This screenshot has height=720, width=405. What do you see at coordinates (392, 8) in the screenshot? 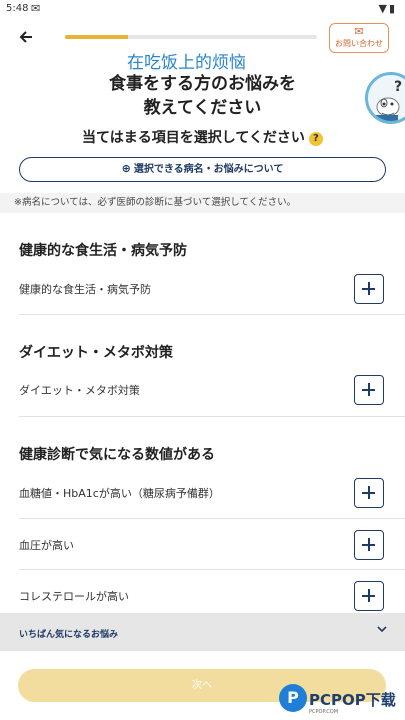
I see `battery-icon: ▮` at bounding box center [392, 8].